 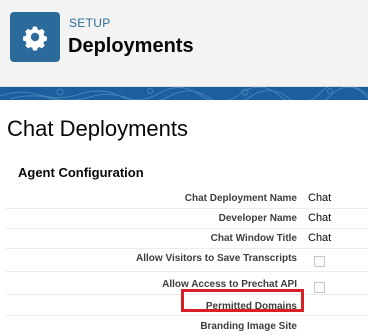 What do you see at coordinates (319, 261) in the screenshot?
I see `save-transcripts-checkbox` at bounding box center [319, 261].